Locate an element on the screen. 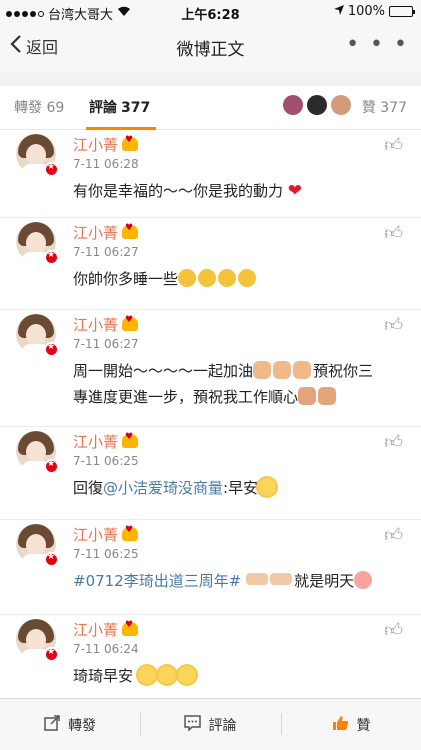 This screenshot has width=421, height=750. comment-item: 江小菁 7-11 06:25 👍︎ #0712李琦出道三周年# 就是明天 is located at coordinates (210, 567).